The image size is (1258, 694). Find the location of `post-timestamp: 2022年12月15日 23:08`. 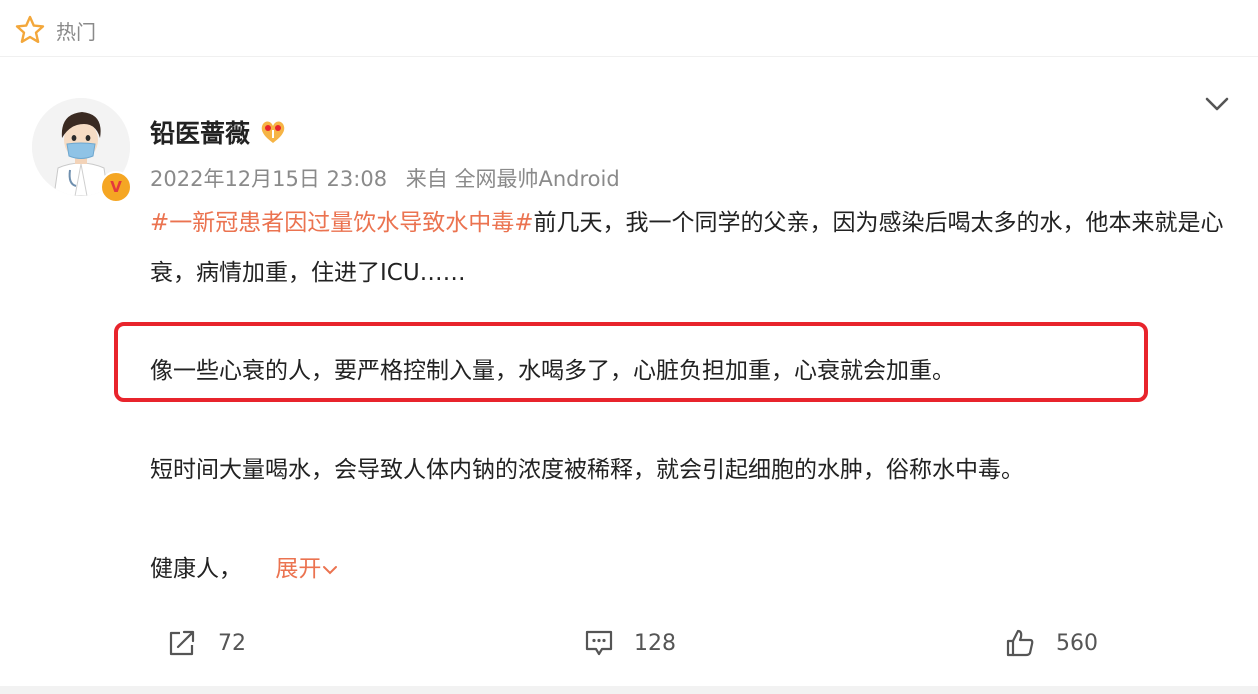

post-timestamp: 2022年12月15日 23:08 is located at coordinates (268, 179).